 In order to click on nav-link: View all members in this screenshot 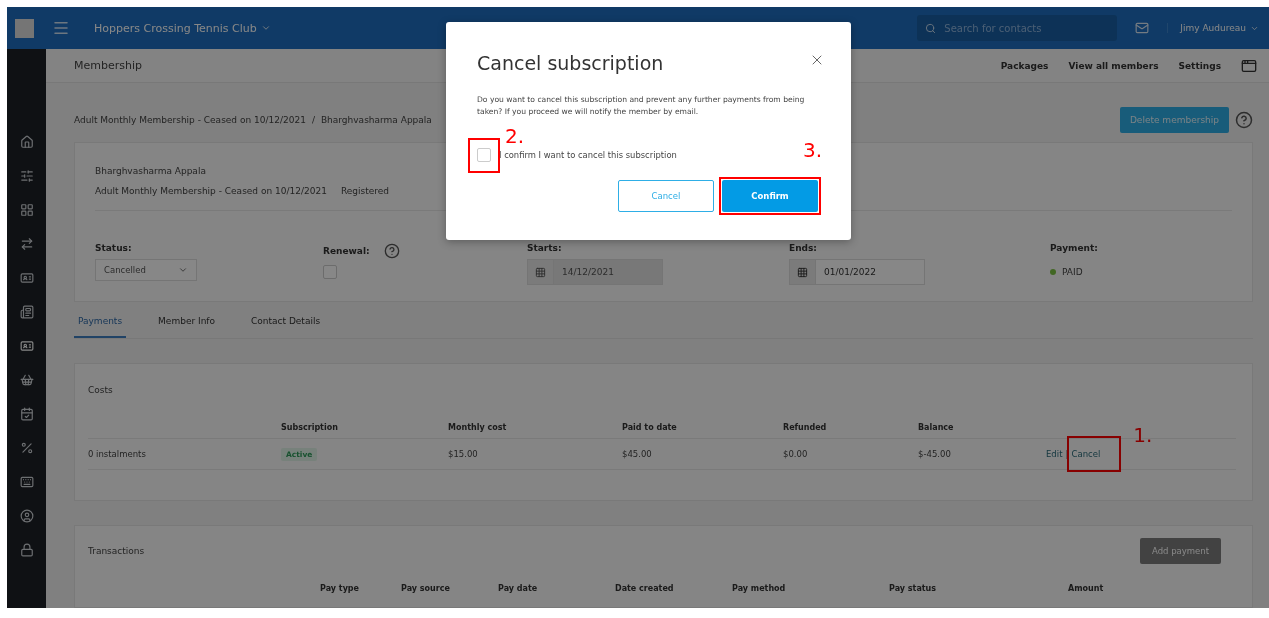, I will do `click(1113, 65)`.